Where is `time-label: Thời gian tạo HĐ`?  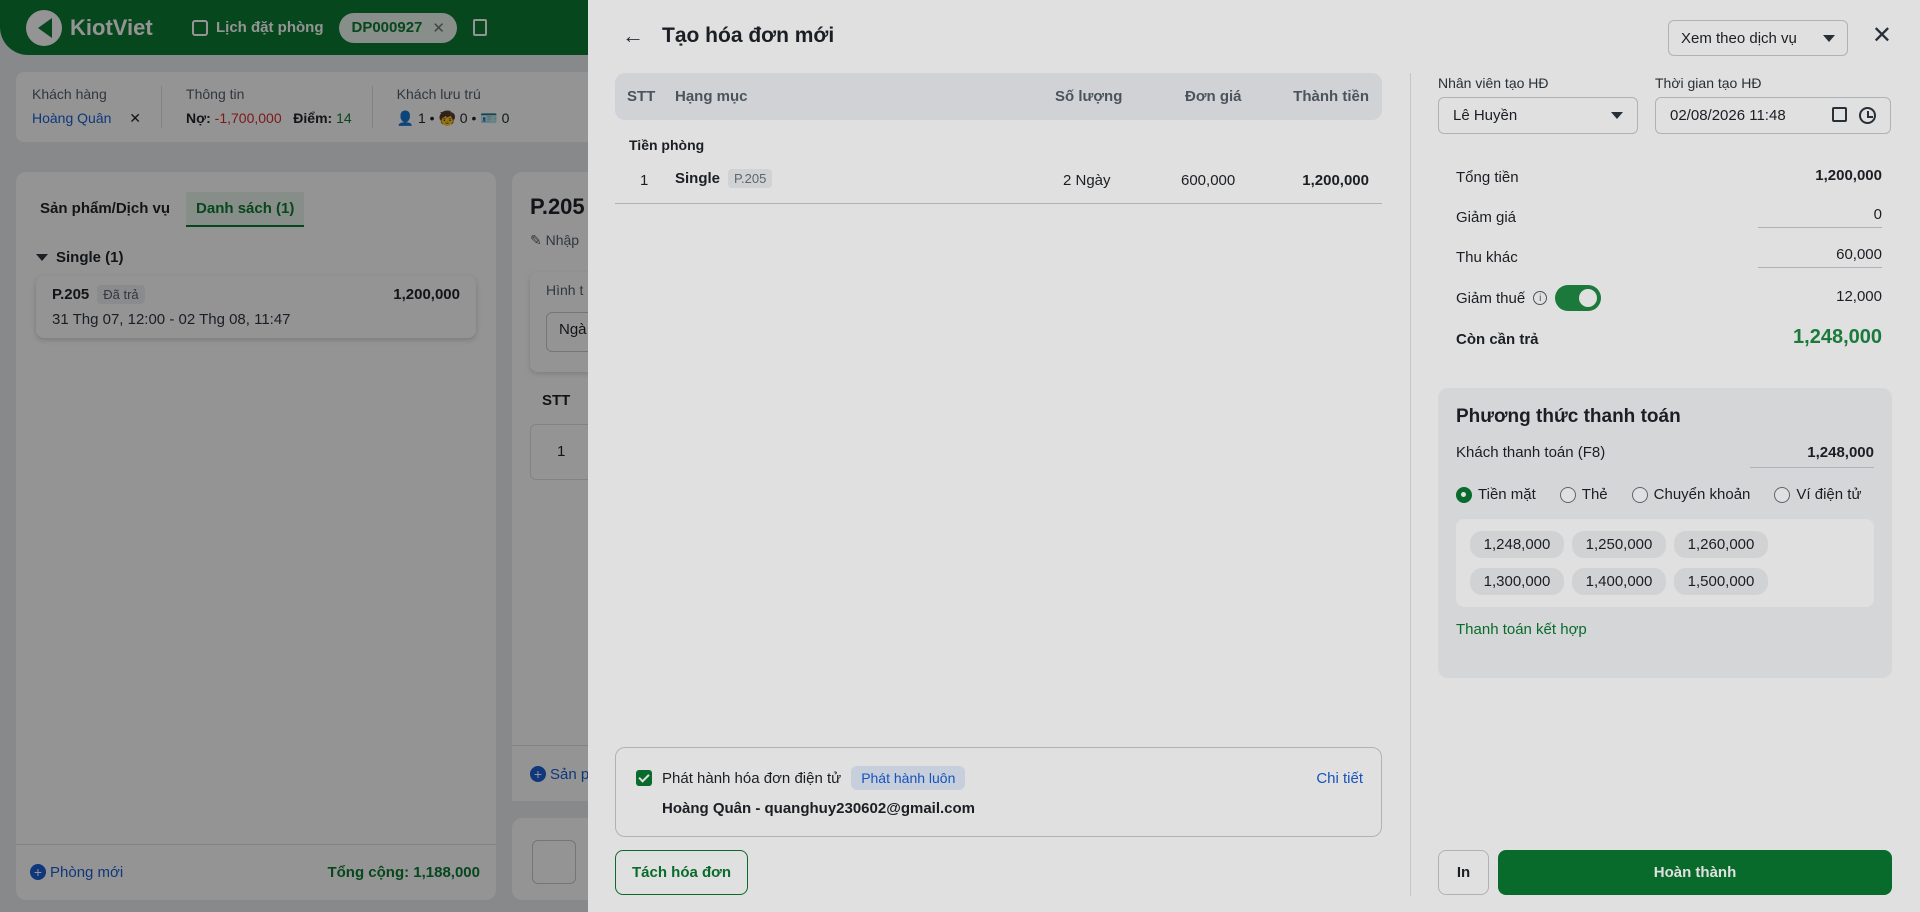
time-label: Thời gian tạo HĐ is located at coordinates (1708, 83).